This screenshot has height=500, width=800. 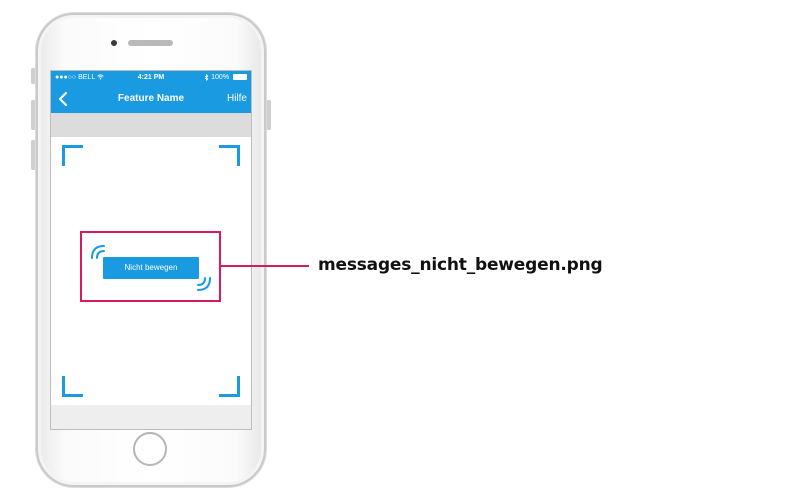 I want to click on page-title: Feature Name, so click(x=151, y=98).